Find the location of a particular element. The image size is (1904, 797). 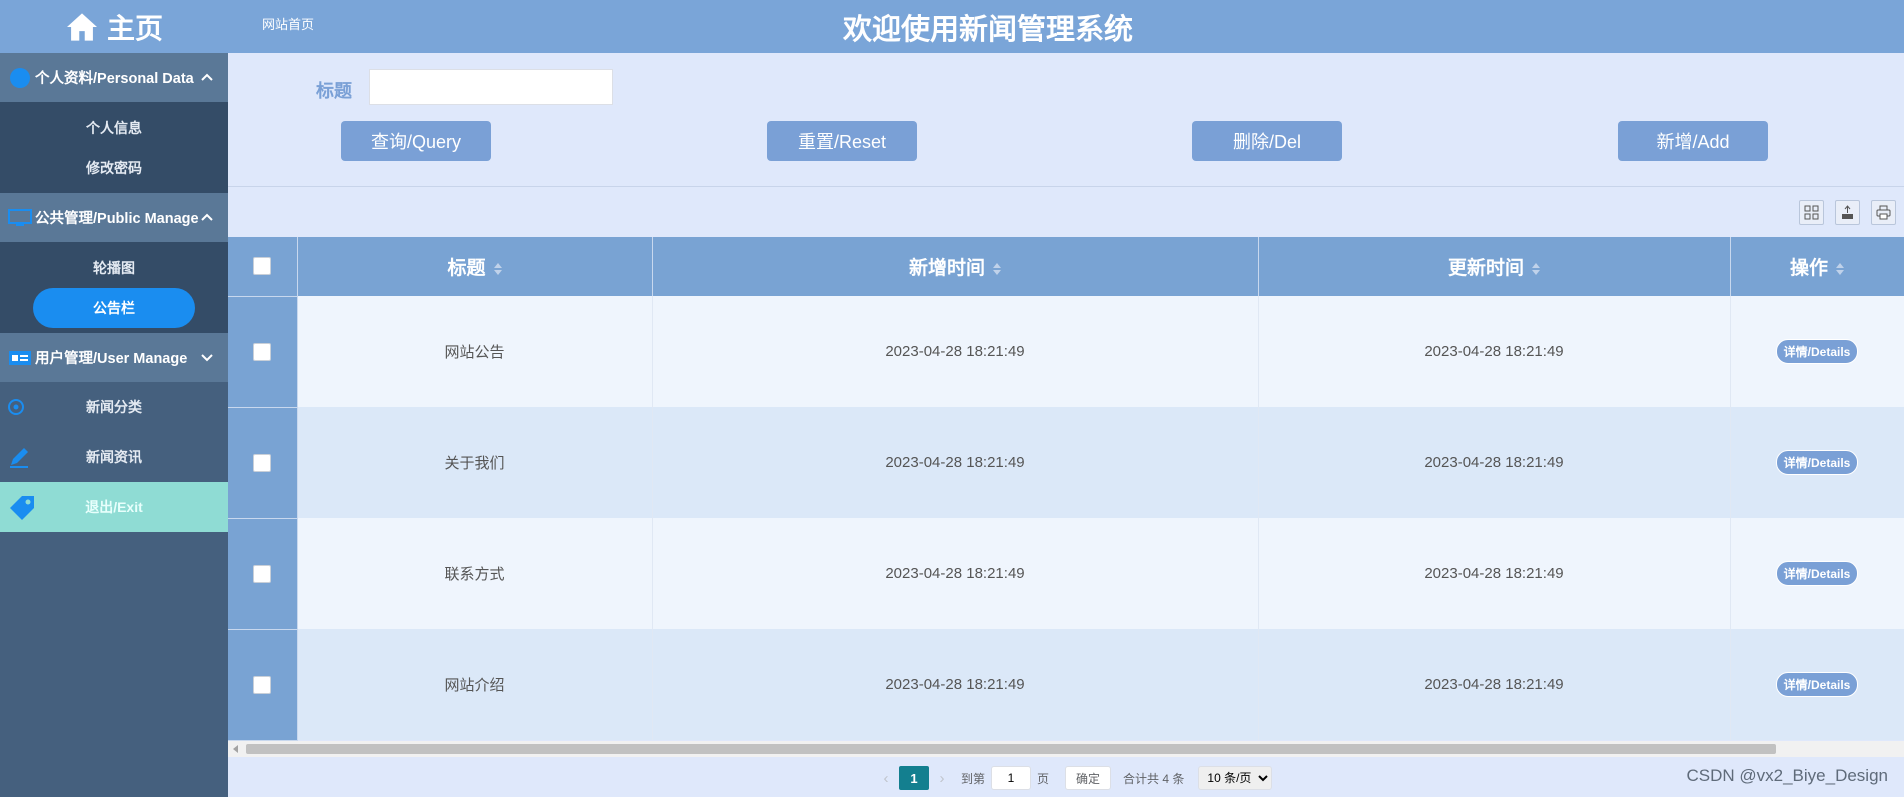

export-button is located at coordinates (1847, 212).